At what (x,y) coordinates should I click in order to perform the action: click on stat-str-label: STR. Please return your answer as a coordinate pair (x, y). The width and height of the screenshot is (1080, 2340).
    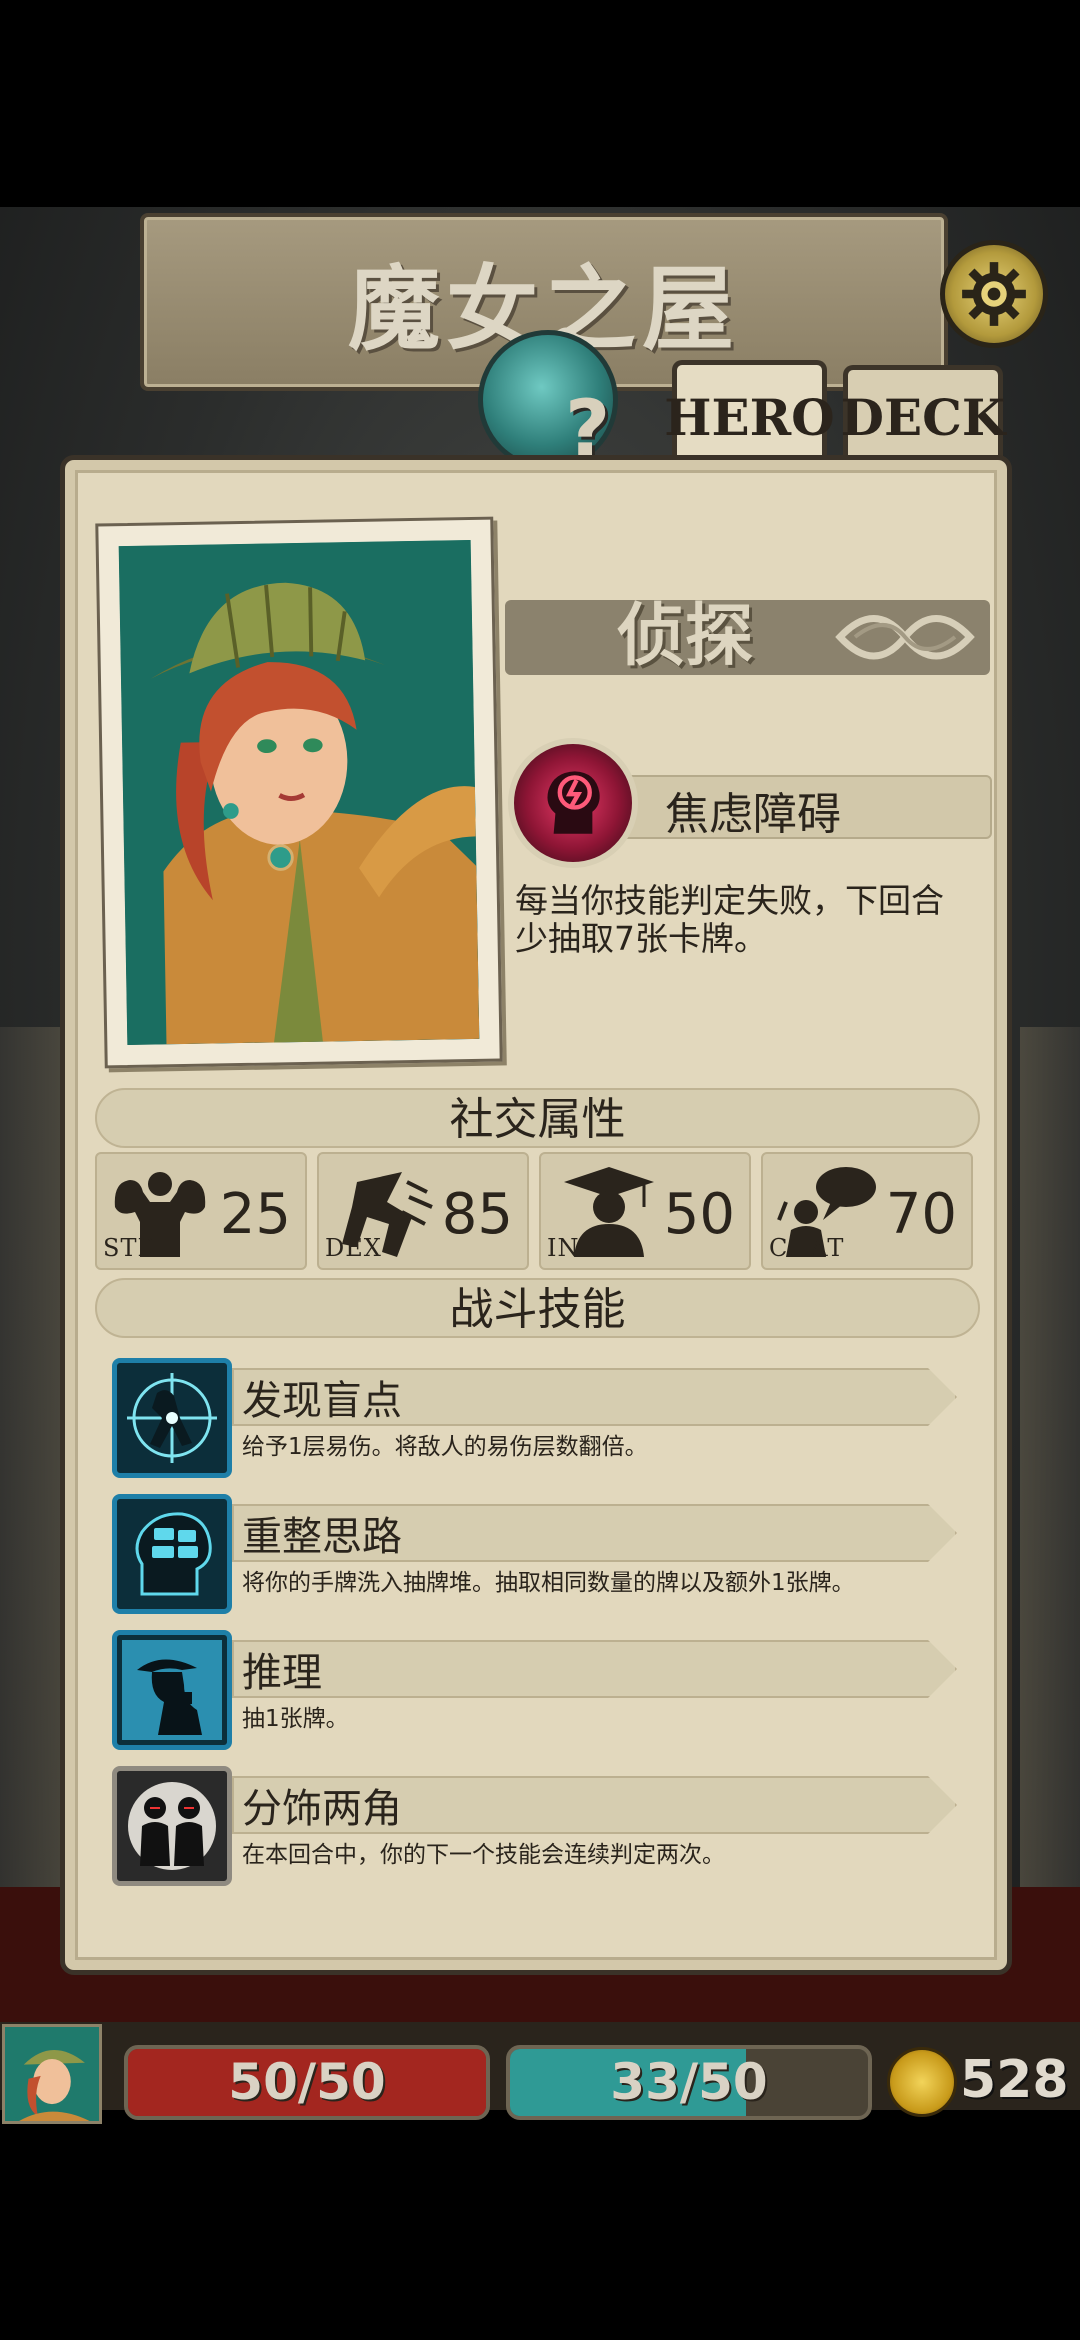
    Looking at the image, I should click on (130, 1248).